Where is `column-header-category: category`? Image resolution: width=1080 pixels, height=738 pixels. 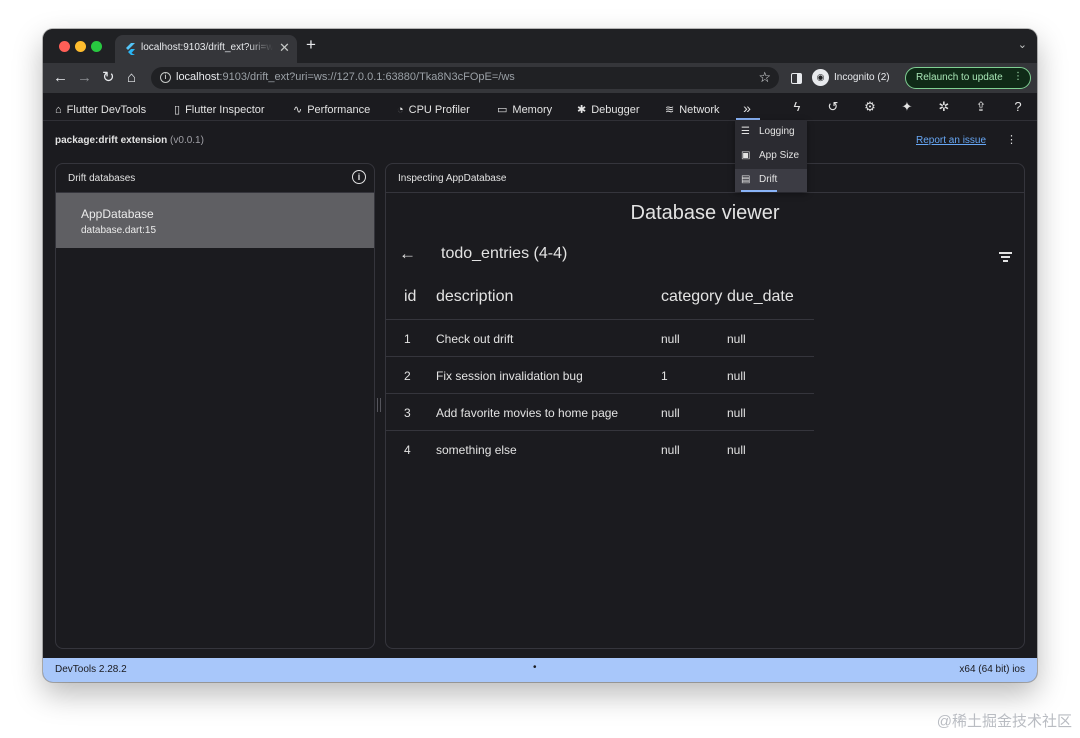
column-header-category: category is located at coordinates (692, 296).